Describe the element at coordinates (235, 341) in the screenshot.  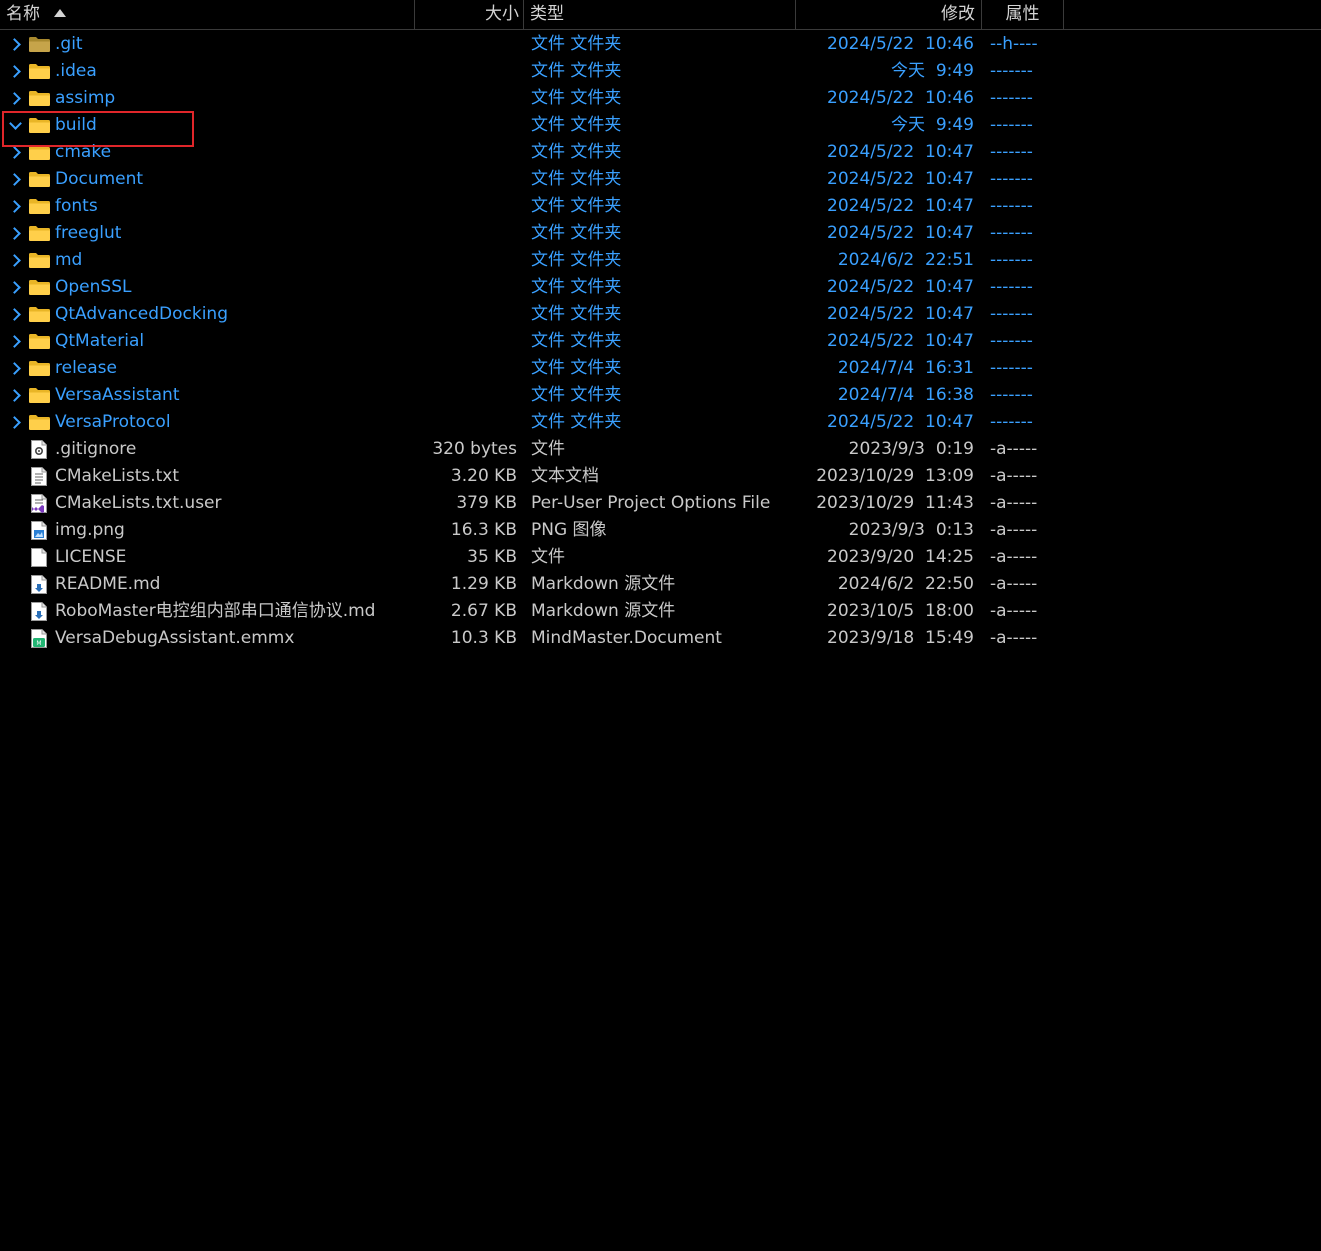
I see `item-name: QtMaterial` at that location.